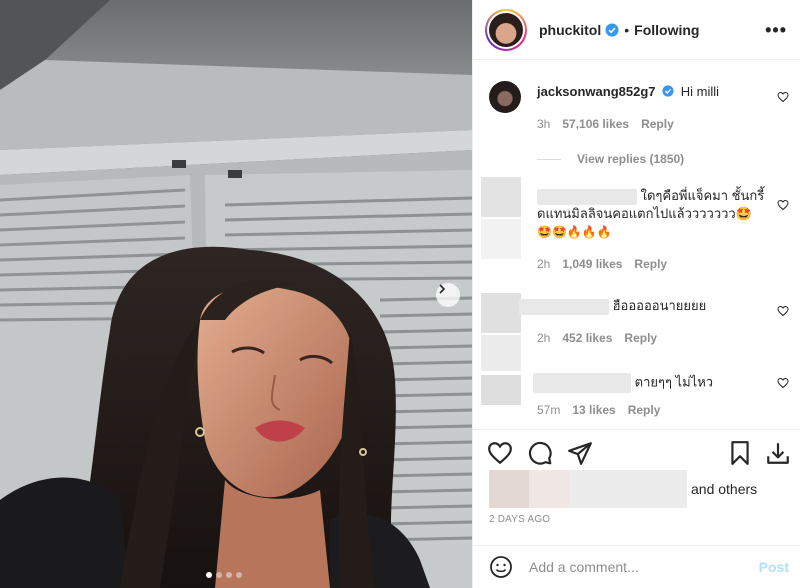  I want to click on following-button: Following, so click(666, 30).